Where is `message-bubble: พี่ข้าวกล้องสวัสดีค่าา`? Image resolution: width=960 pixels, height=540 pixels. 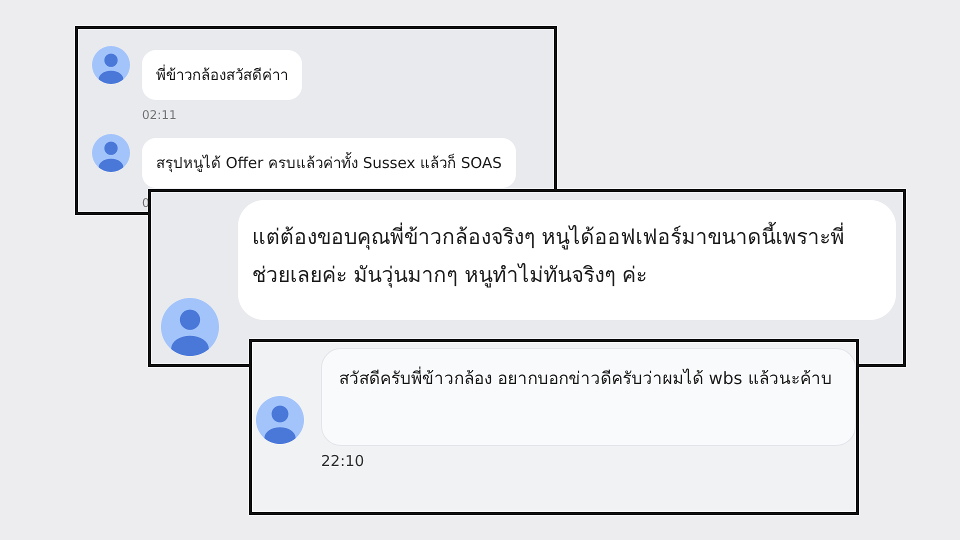 message-bubble: พี่ข้าวกล้องสวัสดีค่าา is located at coordinates (222, 75).